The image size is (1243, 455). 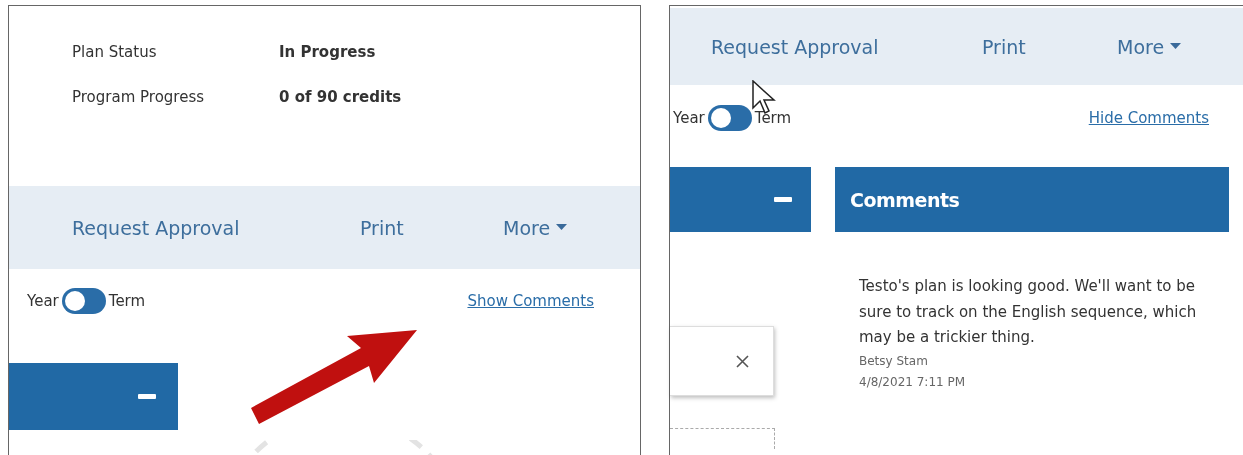 What do you see at coordinates (327, 51) in the screenshot?
I see `field-value: In Progress` at bounding box center [327, 51].